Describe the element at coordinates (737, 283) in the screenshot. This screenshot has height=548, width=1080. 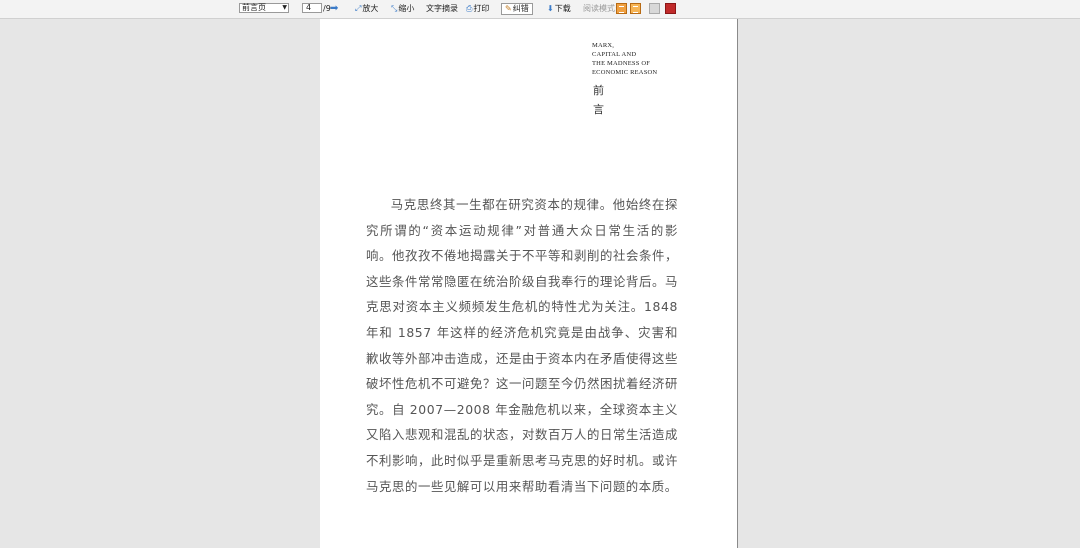
I see `page-edge-divider` at that location.